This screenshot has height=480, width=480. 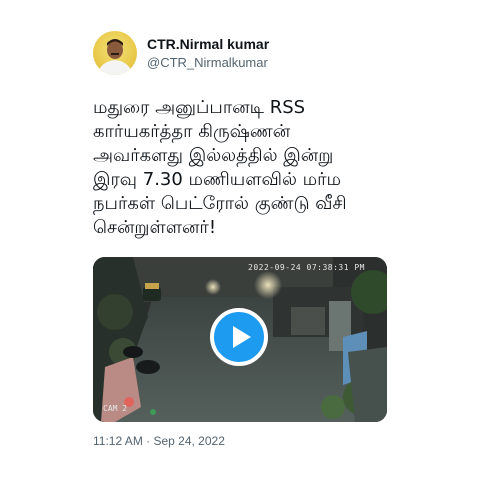 I want to click on play-button, so click(x=239, y=337).